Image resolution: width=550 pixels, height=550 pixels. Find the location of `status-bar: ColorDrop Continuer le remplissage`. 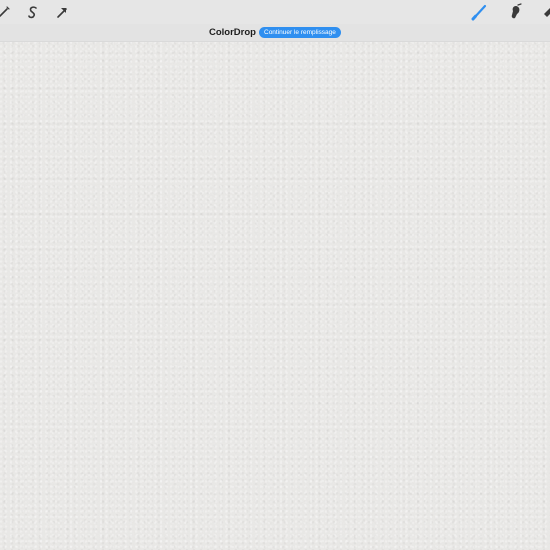

status-bar: ColorDrop Continuer le remplissage is located at coordinates (275, 33).